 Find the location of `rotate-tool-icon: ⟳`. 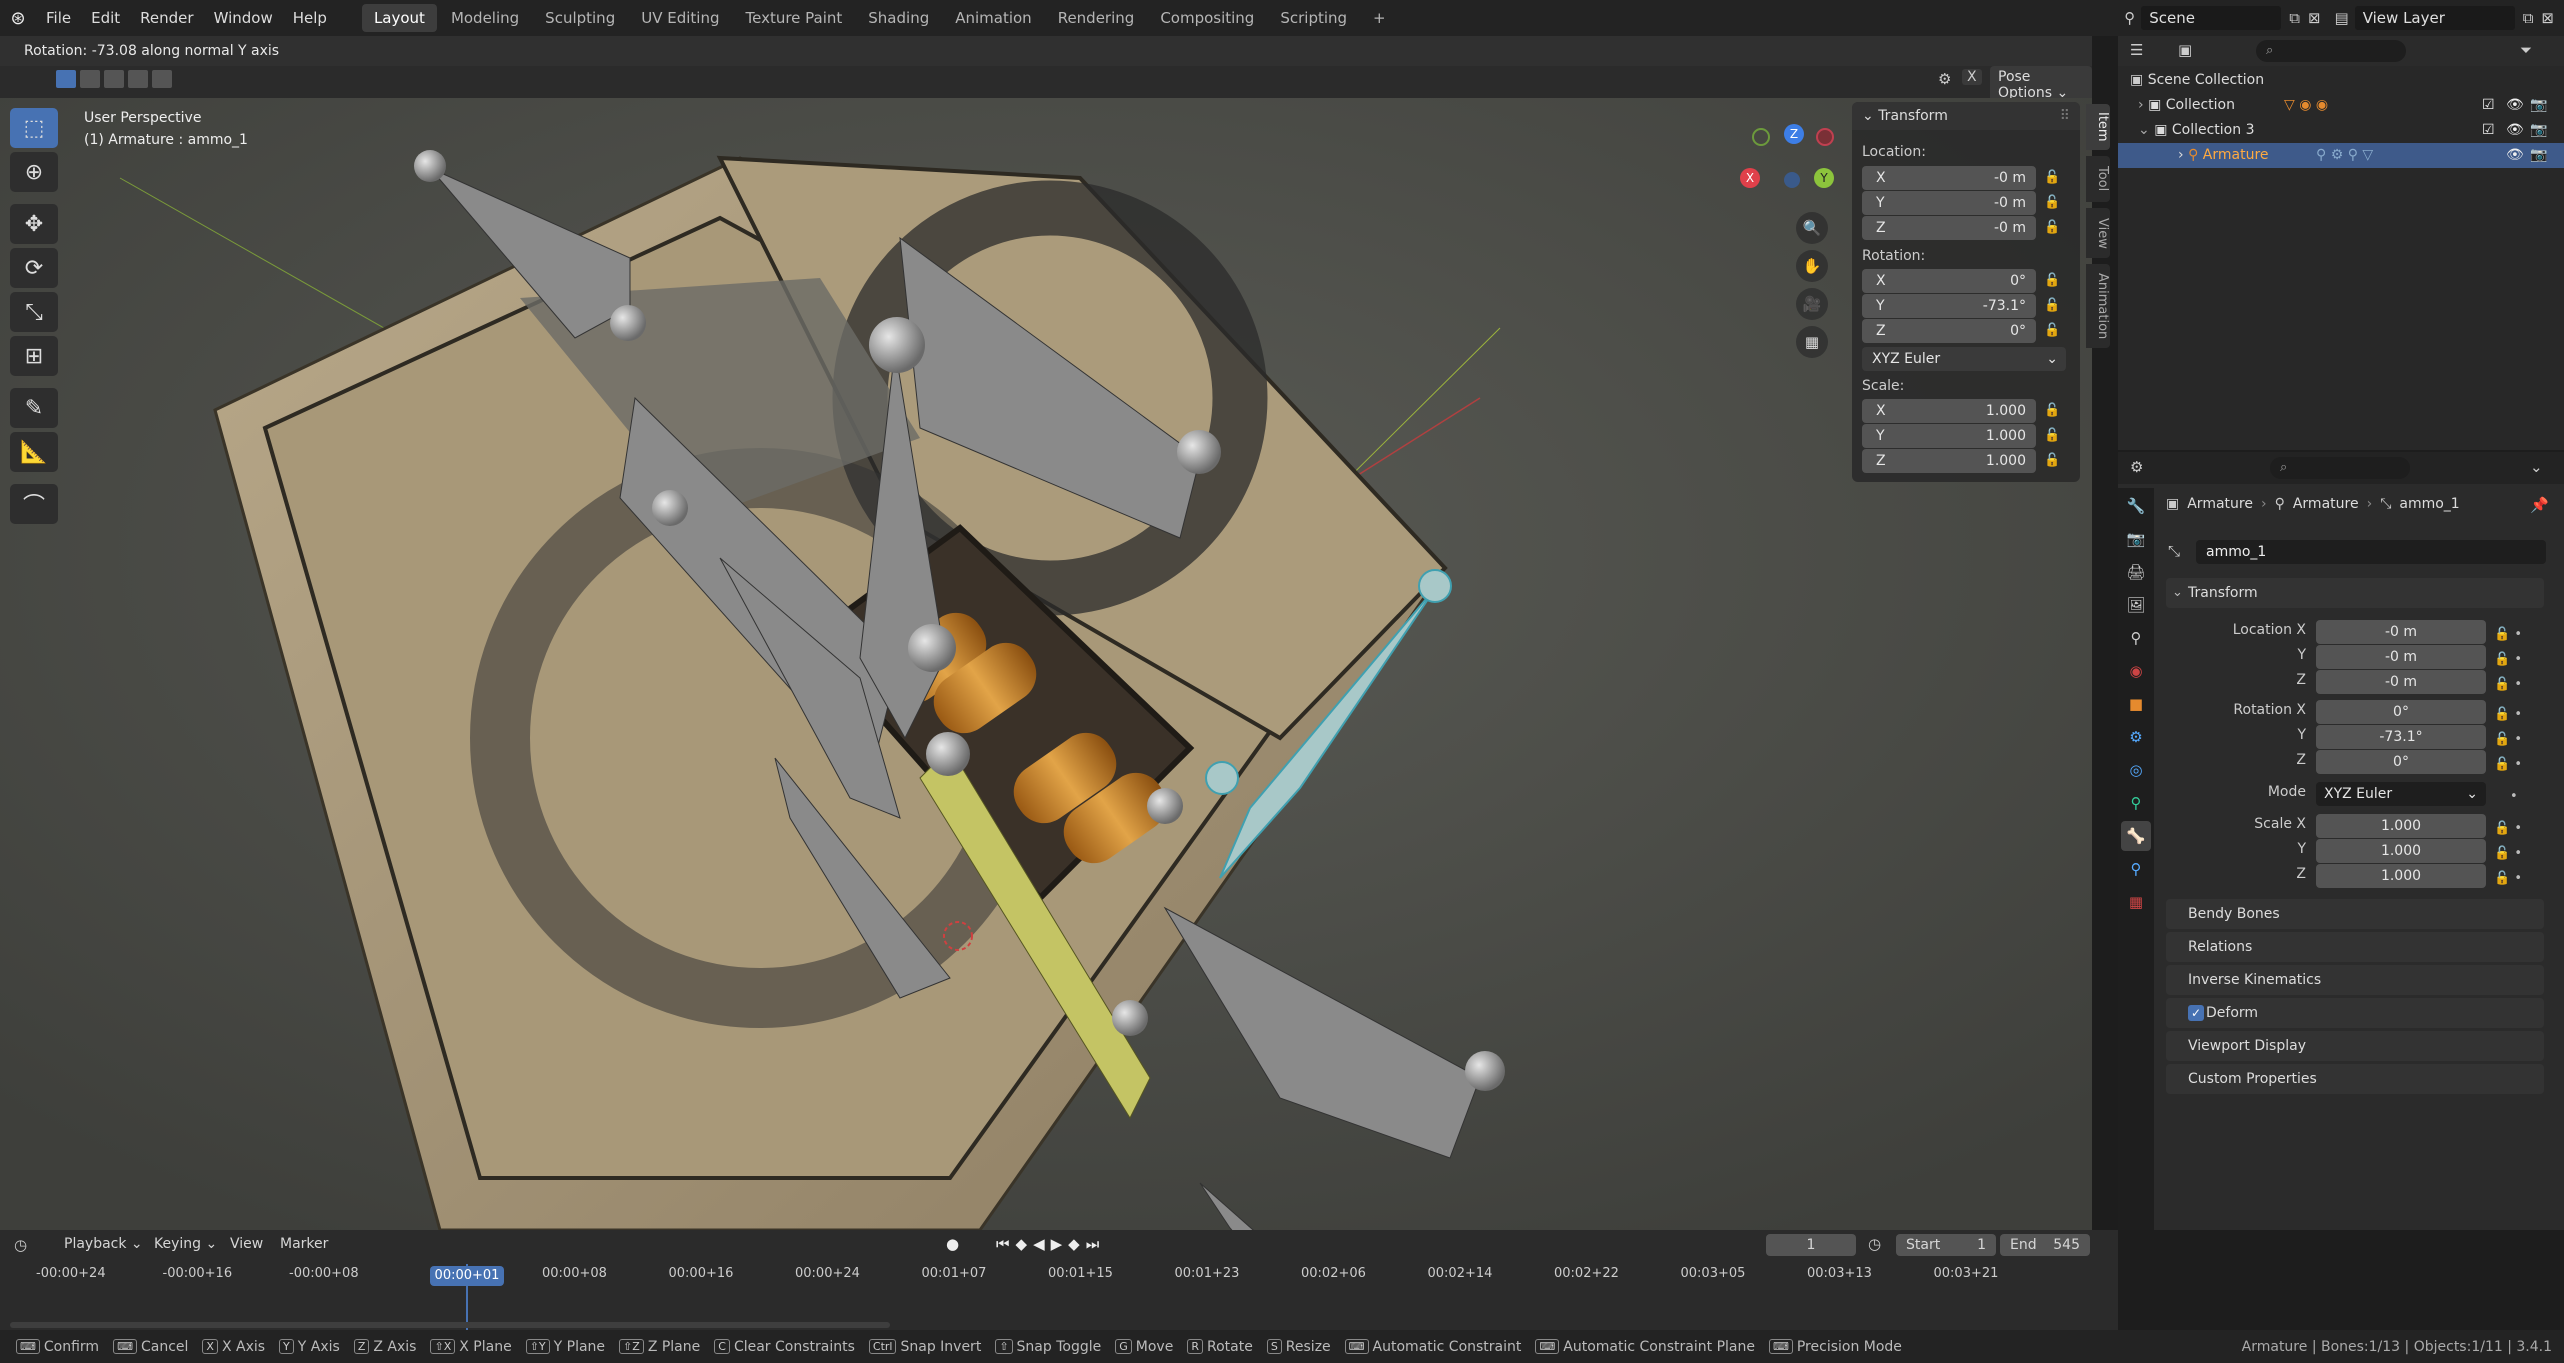

rotate-tool-icon: ⟳ is located at coordinates (34, 268).